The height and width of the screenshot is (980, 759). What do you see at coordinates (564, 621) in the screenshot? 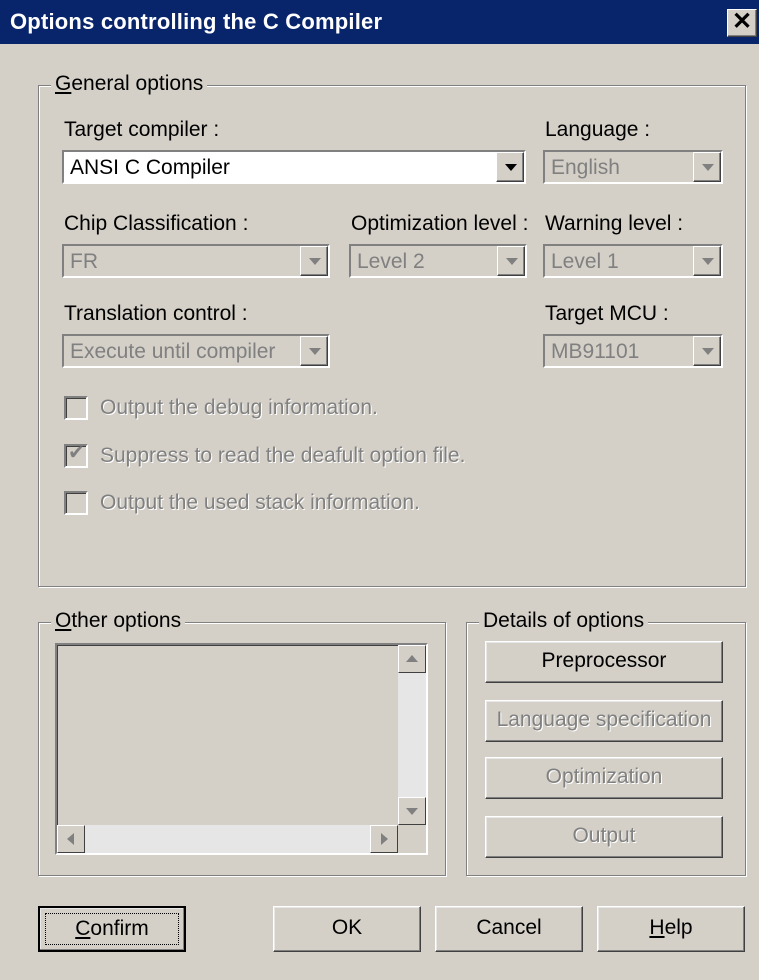
I see `details-options-legend: Details of options` at bounding box center [564, 621].